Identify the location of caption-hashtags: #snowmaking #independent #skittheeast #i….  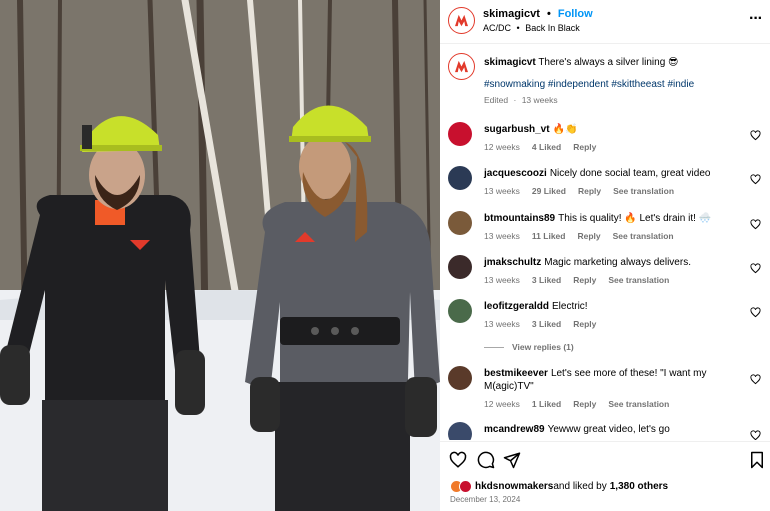
(614, 84).